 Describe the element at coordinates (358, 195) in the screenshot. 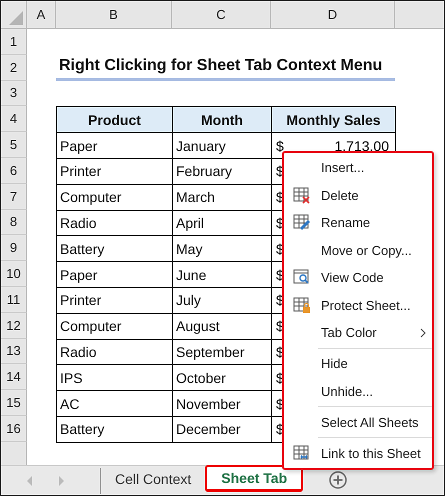

I see `menu-item: Delete` at that location.